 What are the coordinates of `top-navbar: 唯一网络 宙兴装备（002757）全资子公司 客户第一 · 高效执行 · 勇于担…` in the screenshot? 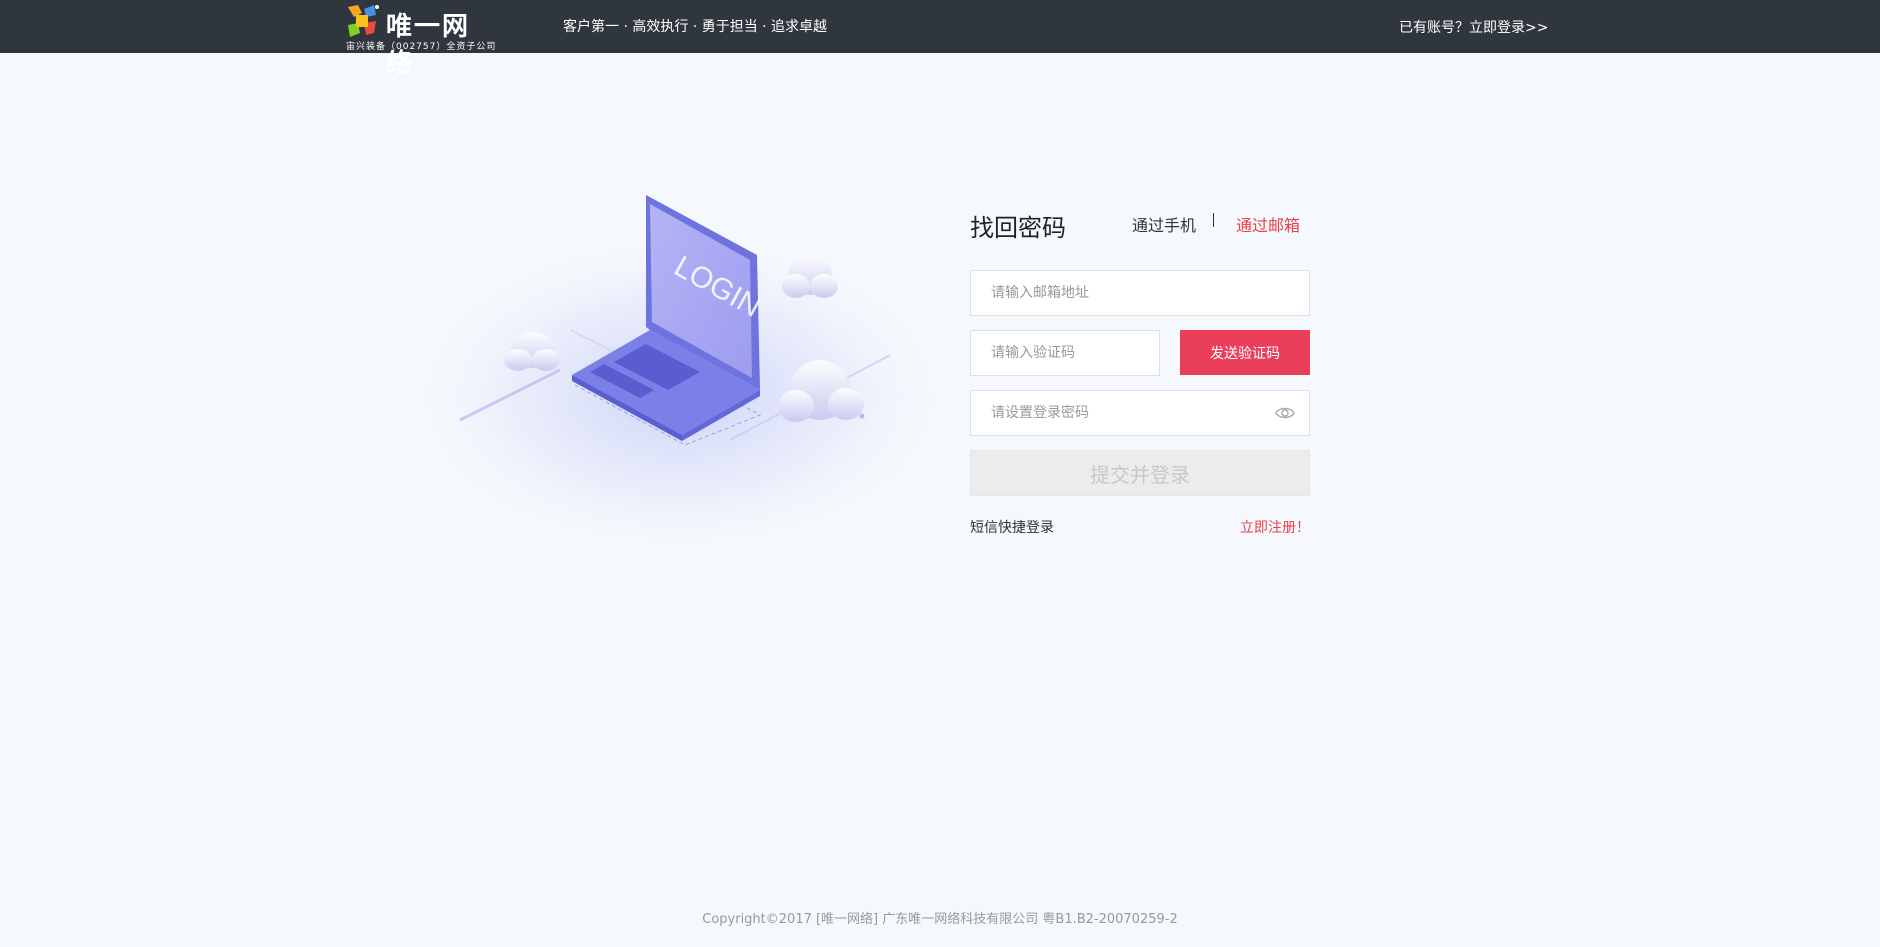 It's located at (940, 39).